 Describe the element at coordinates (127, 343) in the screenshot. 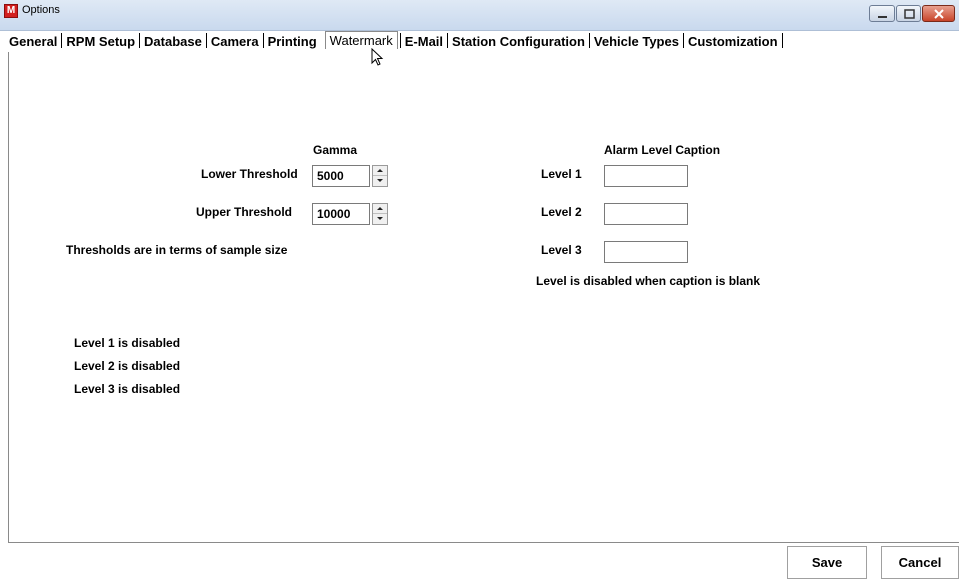

I see `level-1-status: Level 1 is disabled` at that location.